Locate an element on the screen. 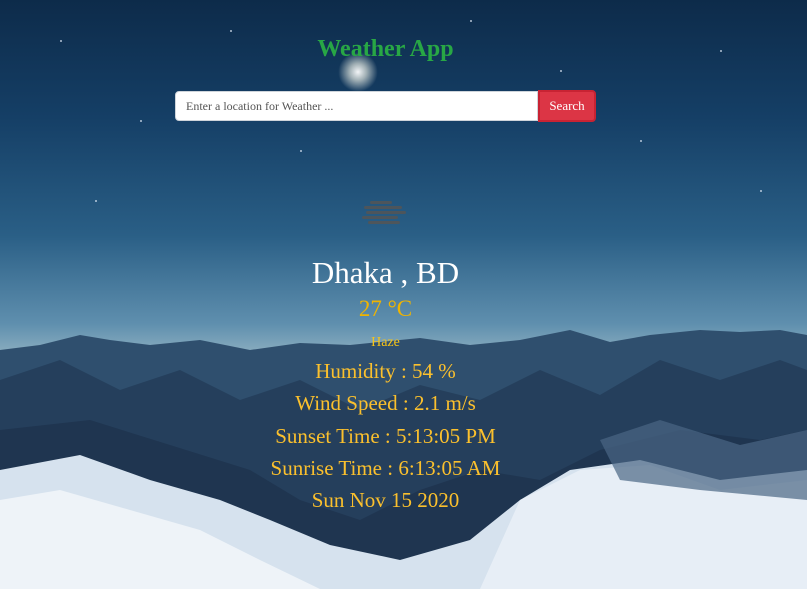 The width and height of the screenshot is (807, 589). sunrise-time: Sunrise Time : 6:13:05 AM is located at coordinates (385, 468).